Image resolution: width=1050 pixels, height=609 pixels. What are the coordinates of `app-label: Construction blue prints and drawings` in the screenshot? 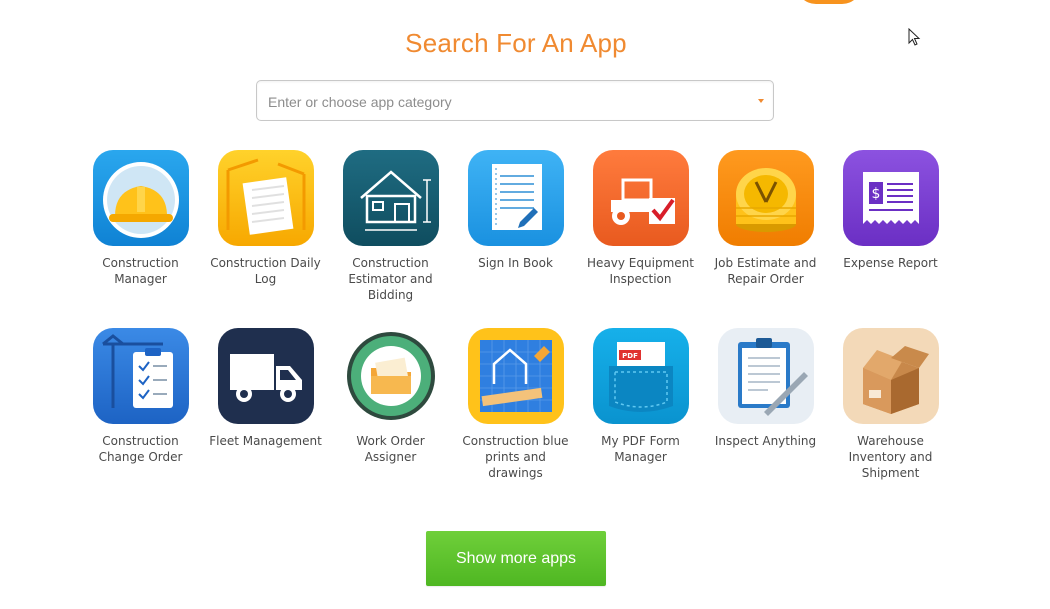 It's located at (515, 457).